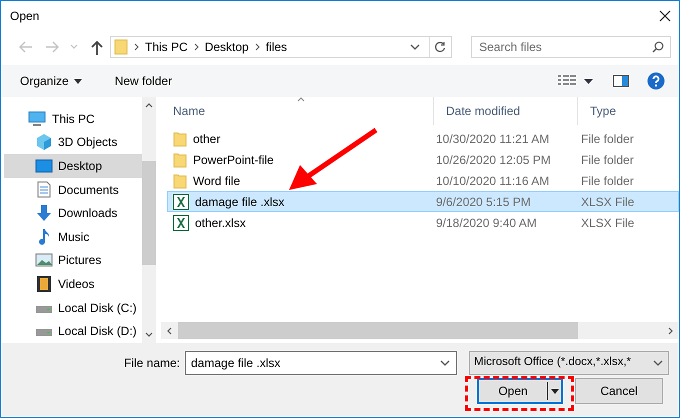  What do you see at coordinates (483, 202) in the screenshot?
I see `date-modified: 9/6/2020 5:15 PM` at bounding box center [483, 202].